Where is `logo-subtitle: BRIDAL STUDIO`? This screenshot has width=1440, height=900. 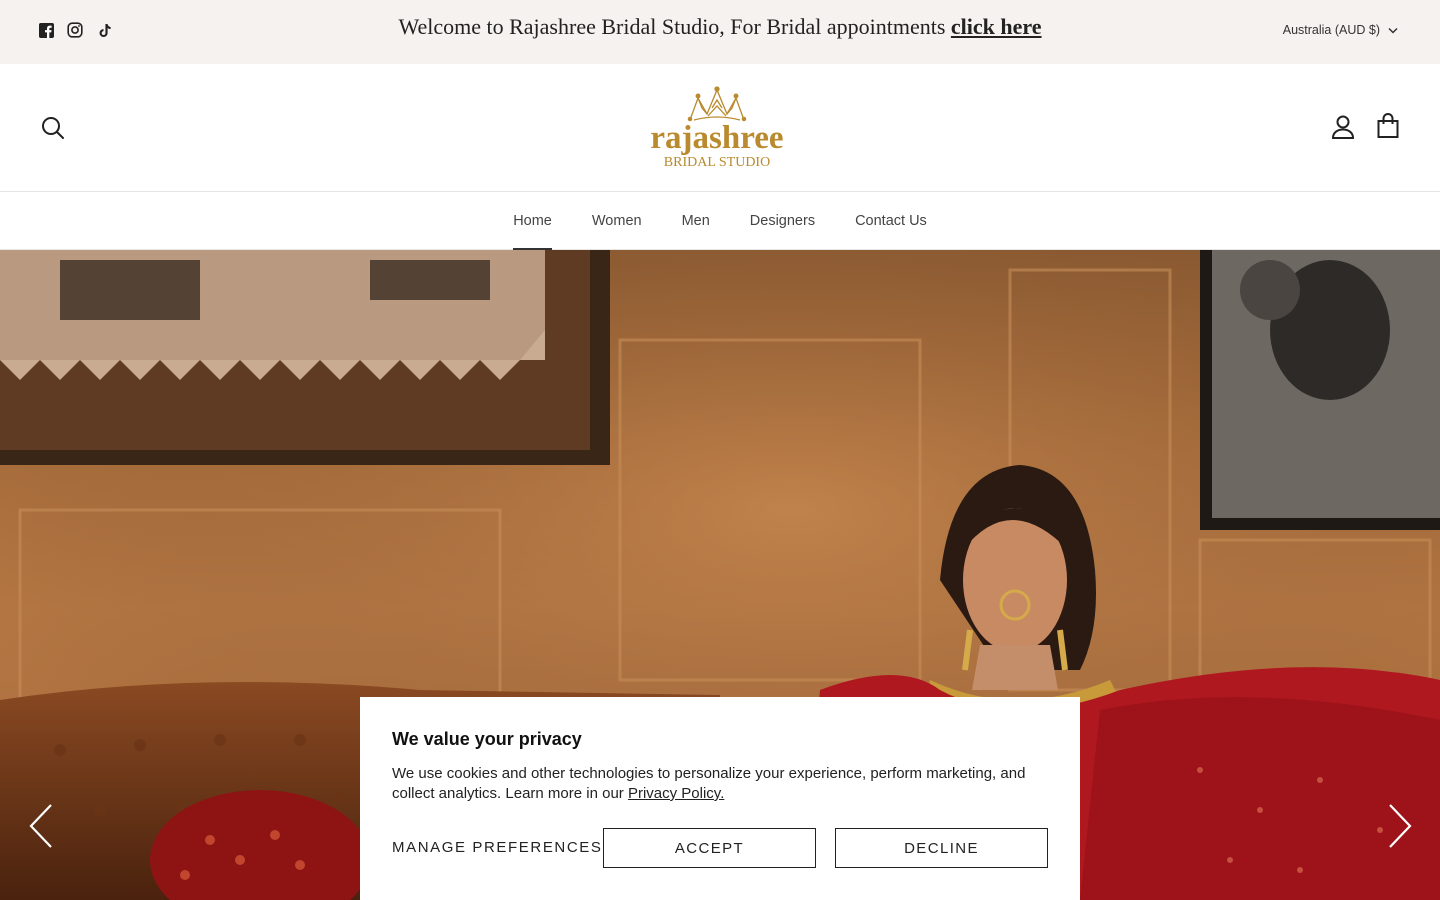 logo-subtitle: BRIDAL STUDIO is located at coordinates (717, 162).